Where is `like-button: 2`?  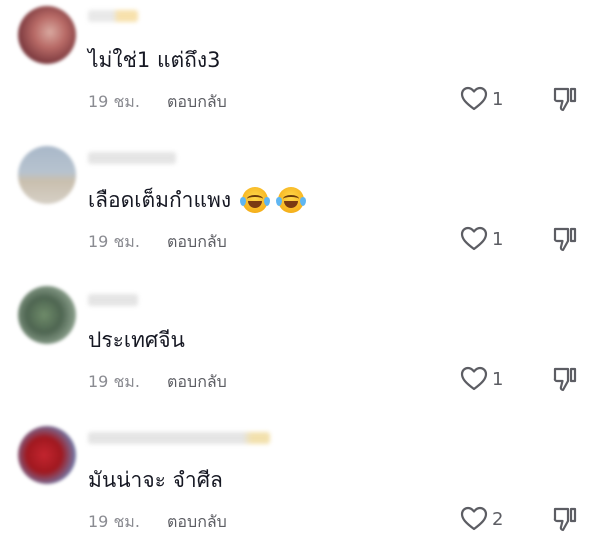
like-button: 2 is located at coordinates (481, 519).